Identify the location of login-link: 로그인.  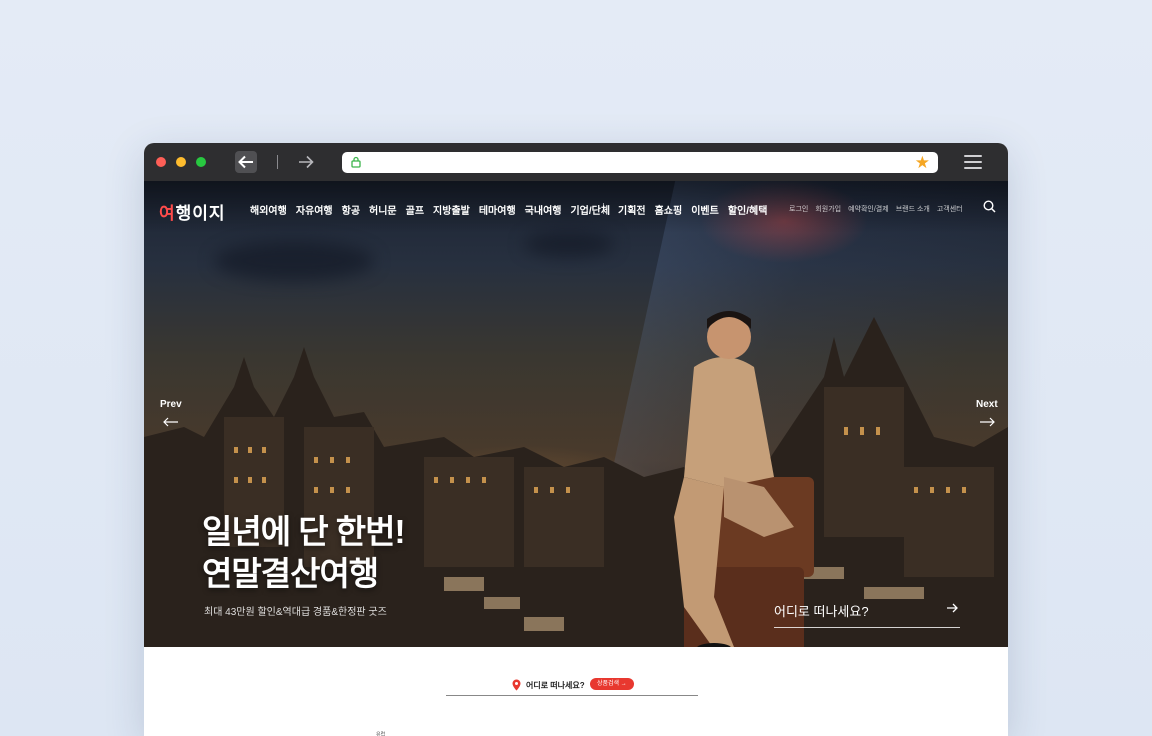
(798, 209).